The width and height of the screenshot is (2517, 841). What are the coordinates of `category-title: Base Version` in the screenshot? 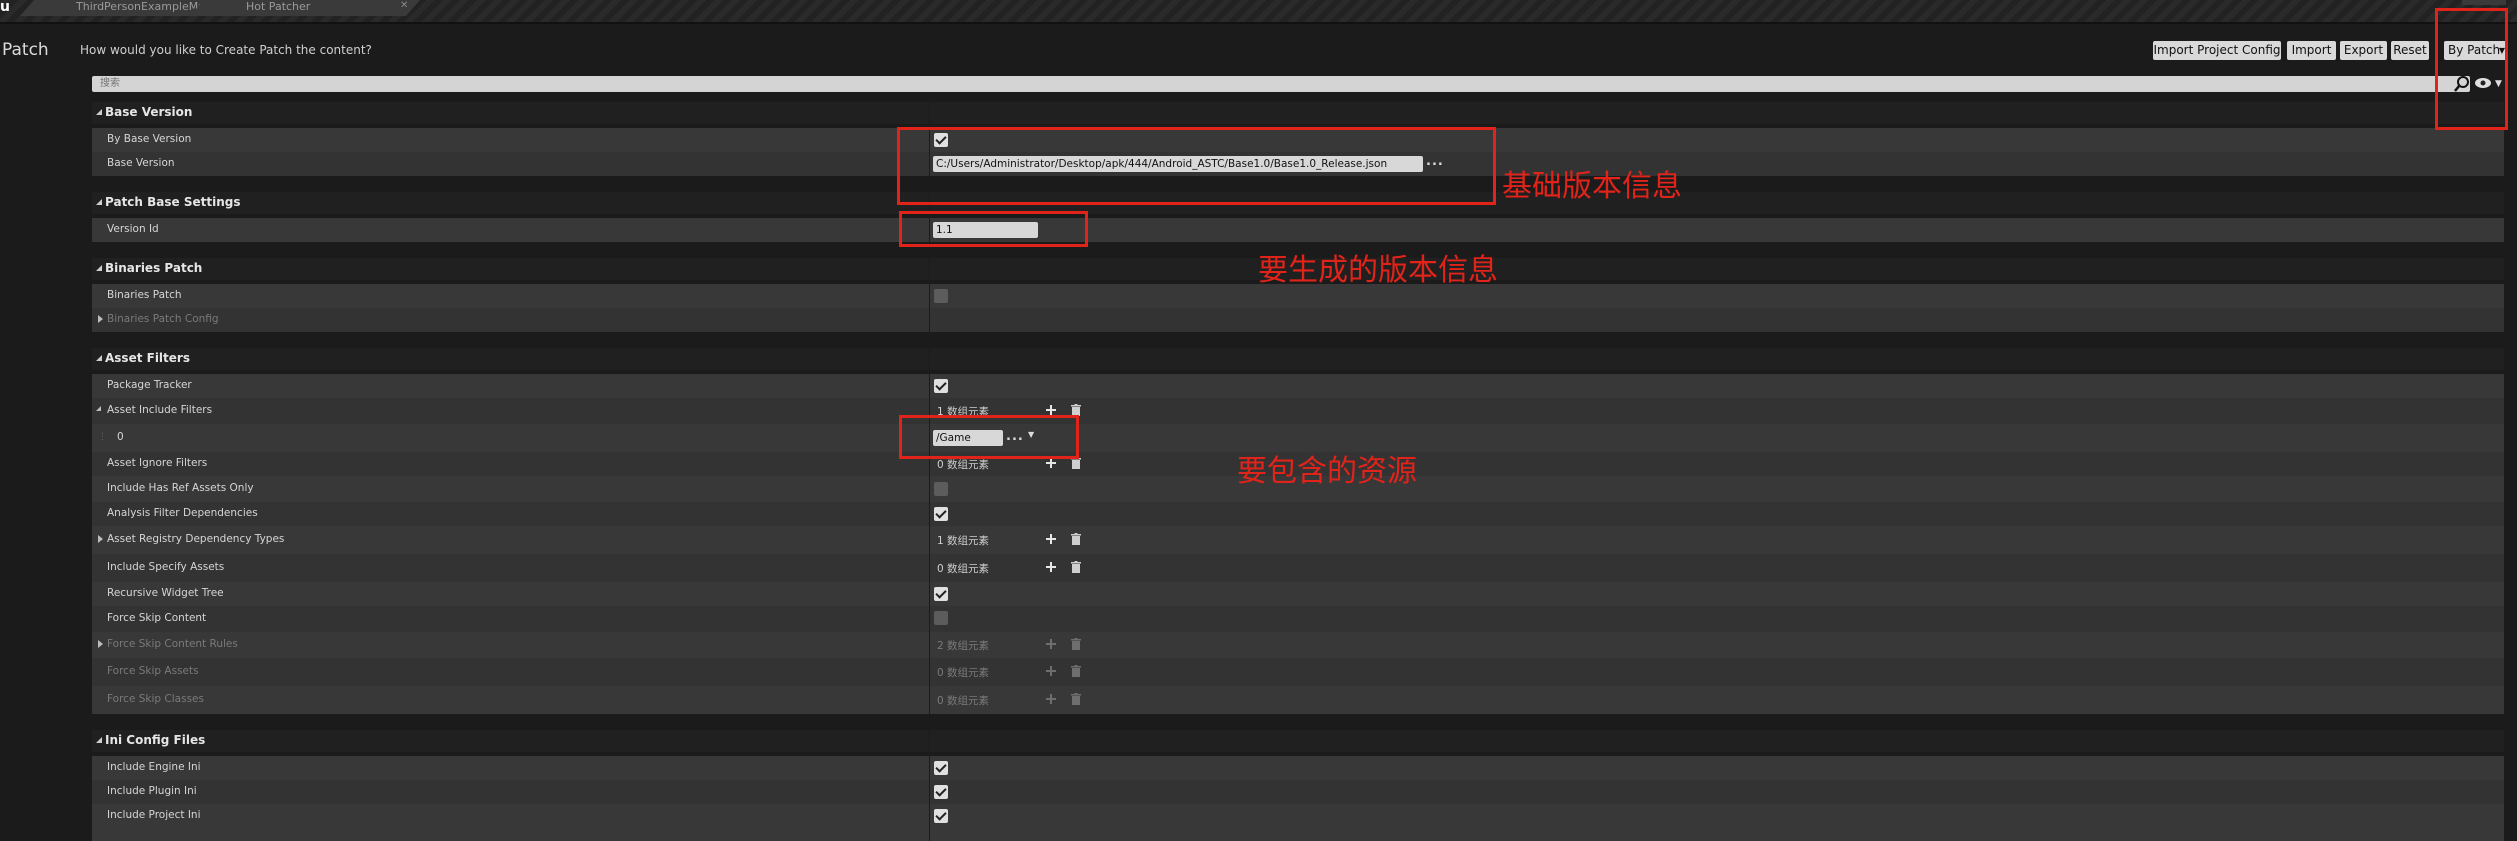 It's located at (149, 112).